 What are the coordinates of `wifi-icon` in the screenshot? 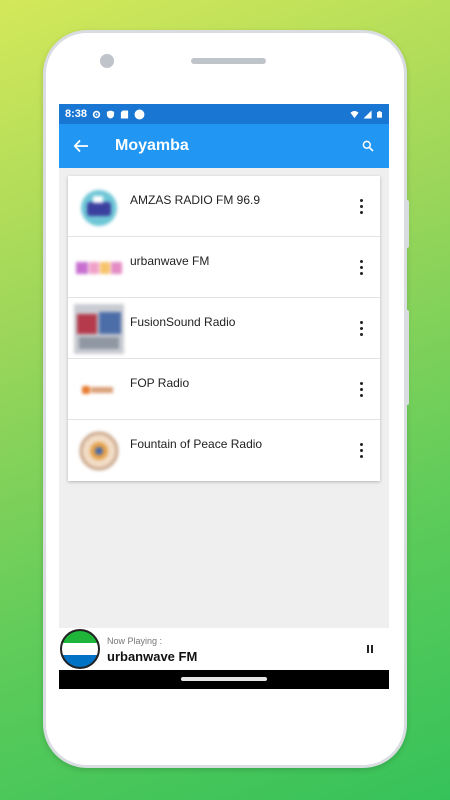 It's located at (354, 114).